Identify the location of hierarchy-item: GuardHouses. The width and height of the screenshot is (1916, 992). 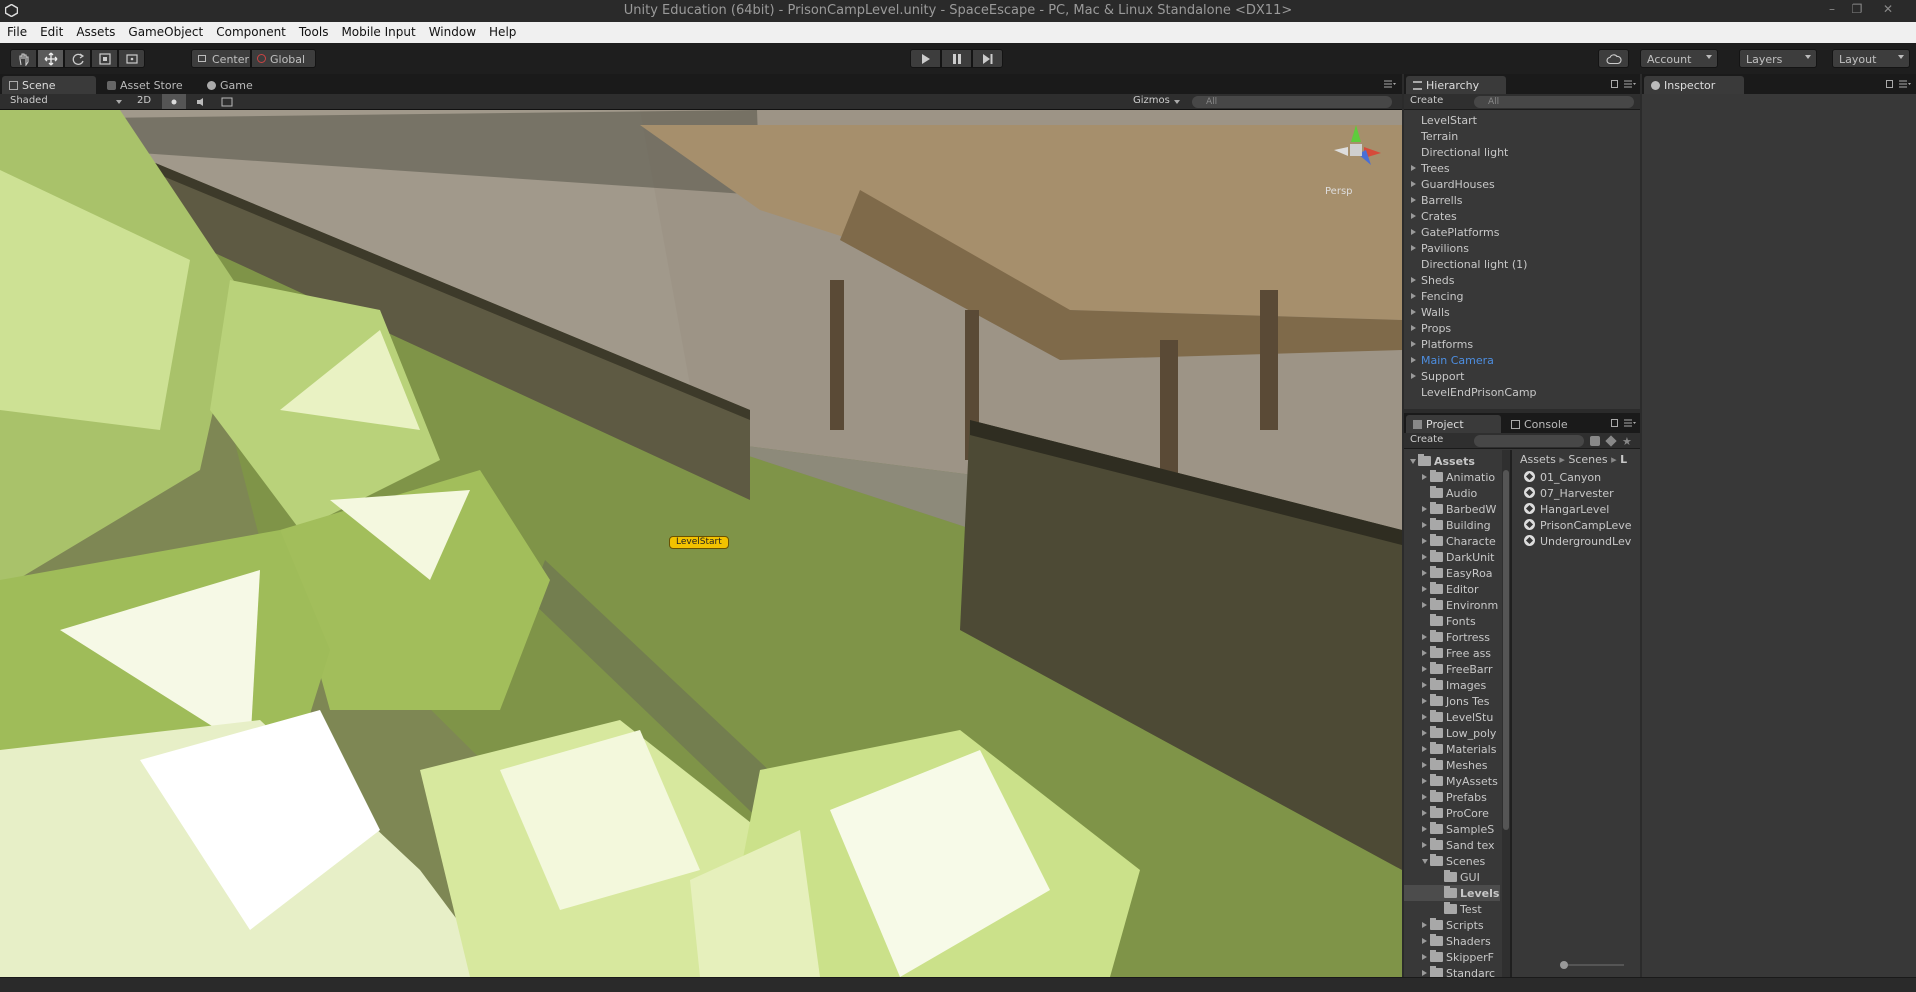
(1522, 184).